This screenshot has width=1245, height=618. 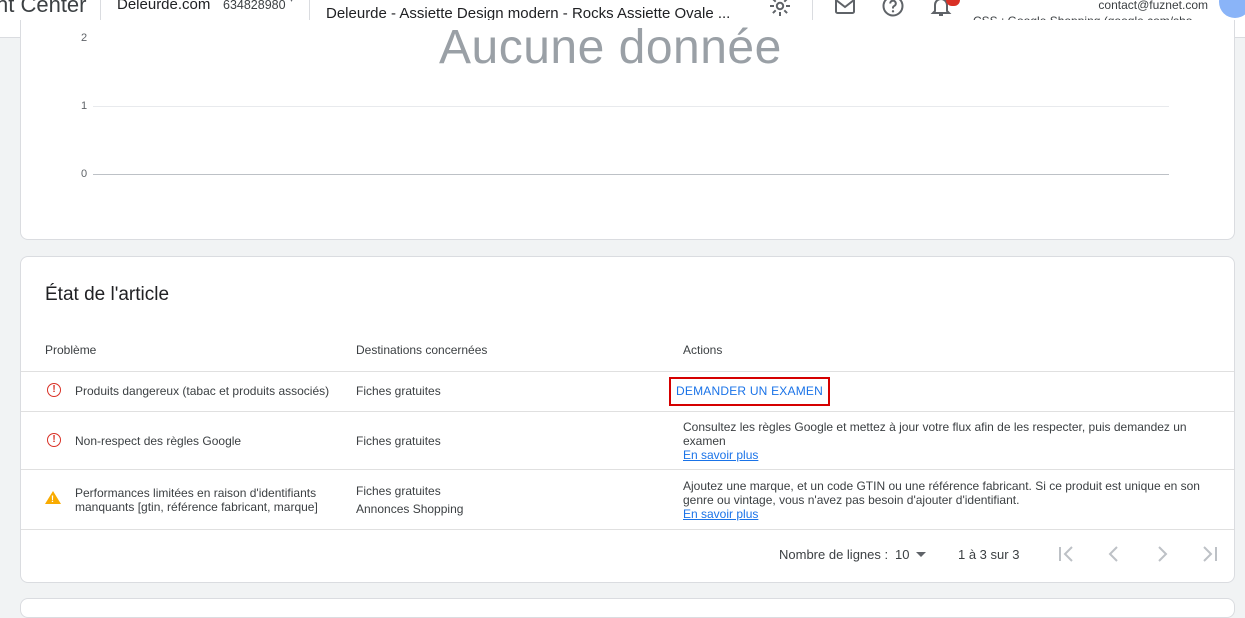 What do you see at coordinates (610, 47) in the screenshot?
I see `no-data-label: Aucune donnée` at bounding box center [610, 47].